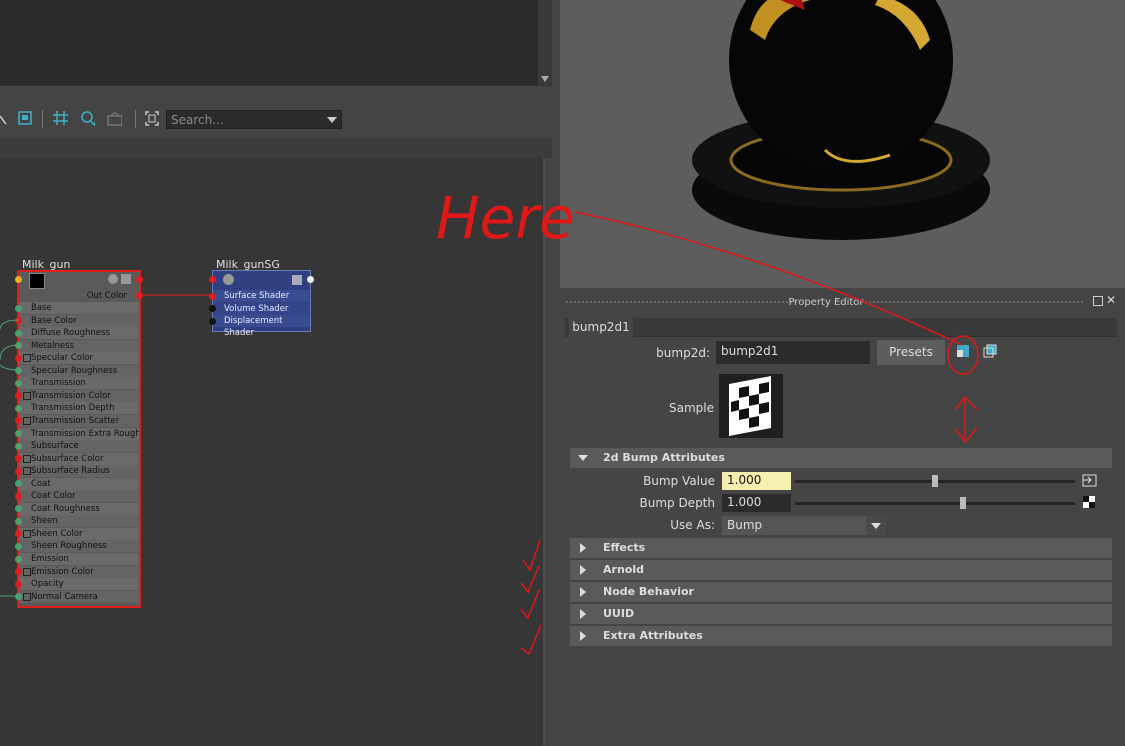  Describe the element at coordinates (79, 496) in the screenshot. I see `milk-attr-row: Coat Color` at that location.